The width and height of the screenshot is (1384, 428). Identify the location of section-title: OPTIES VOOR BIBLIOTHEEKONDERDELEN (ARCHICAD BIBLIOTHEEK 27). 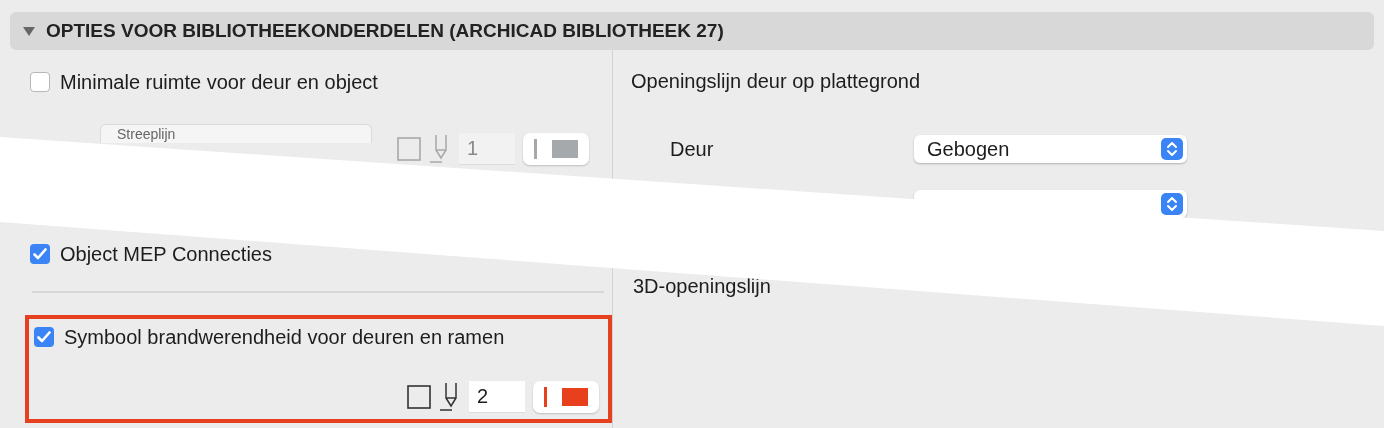
(385, 31).